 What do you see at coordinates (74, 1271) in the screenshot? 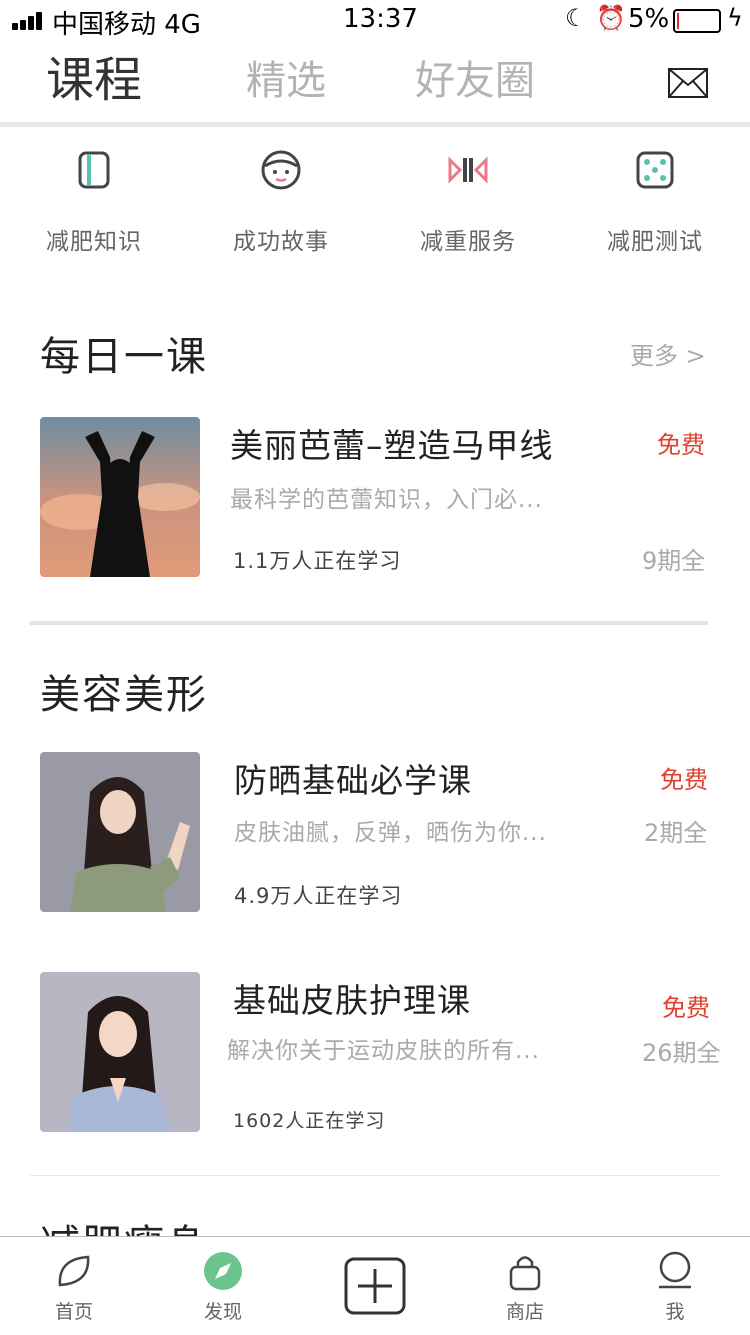
I see `leaf-icon` at bounding box center [74, 1271].